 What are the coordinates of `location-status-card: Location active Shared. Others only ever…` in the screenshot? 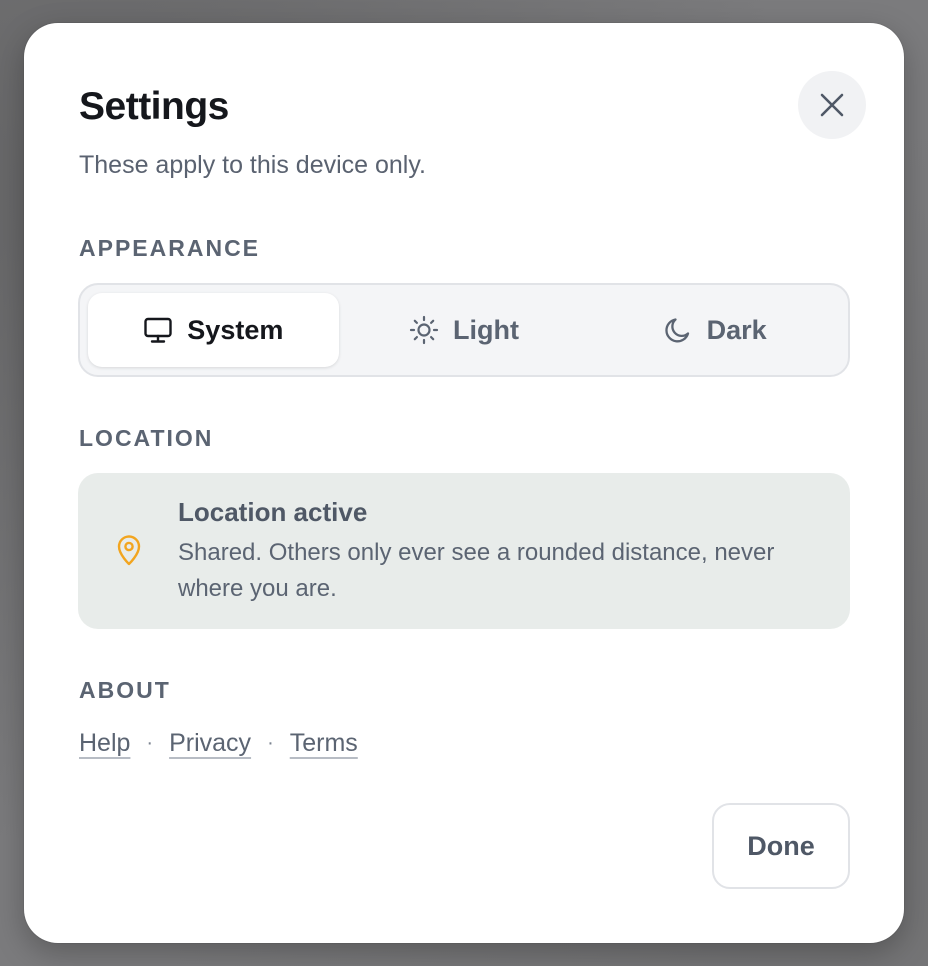 It's located at (464, 551).